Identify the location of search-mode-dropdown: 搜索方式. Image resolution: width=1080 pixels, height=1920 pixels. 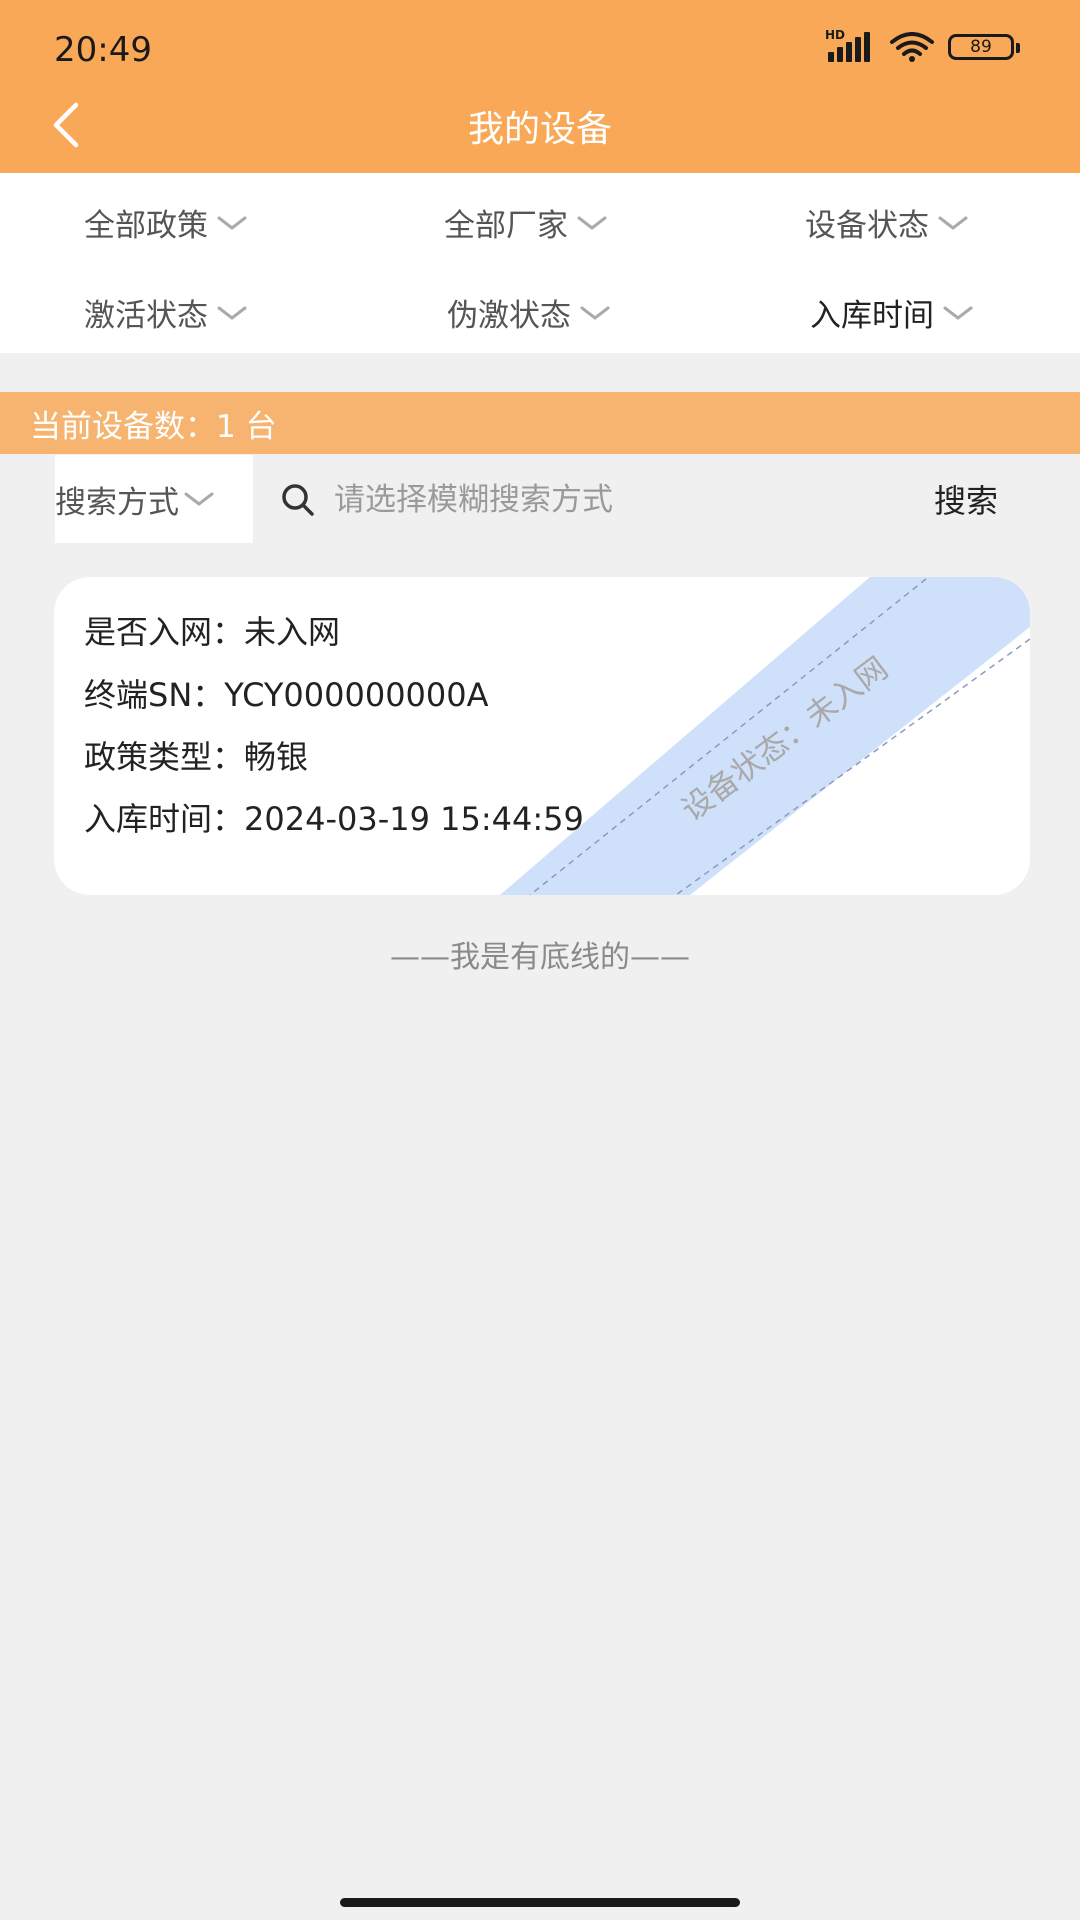
(154, 499).